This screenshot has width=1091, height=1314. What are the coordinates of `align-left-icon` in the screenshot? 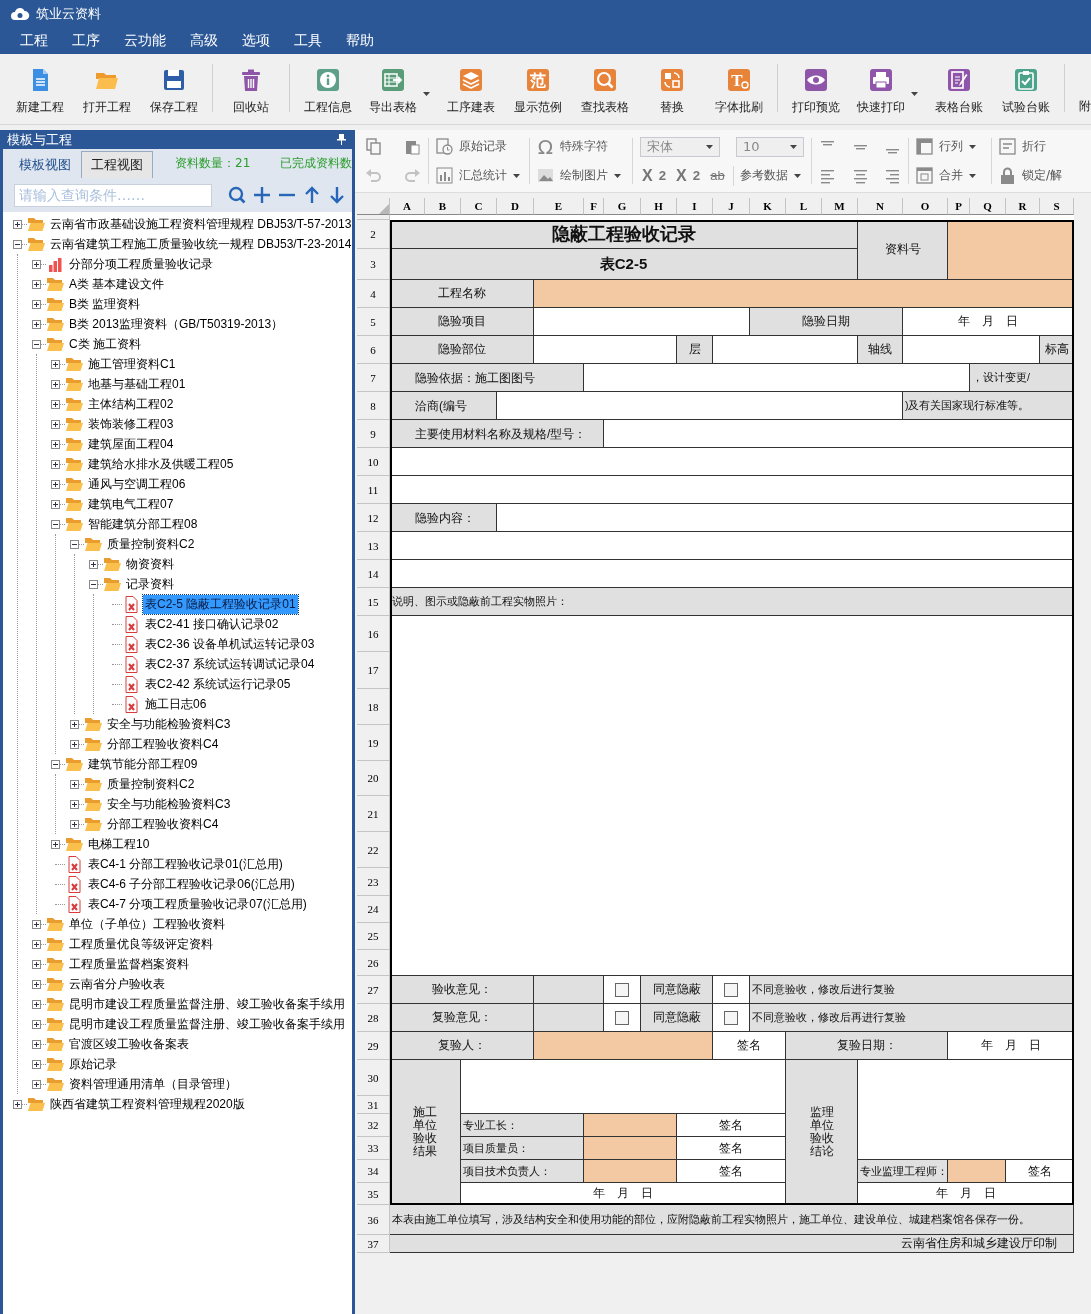 It's located at (827, 175).